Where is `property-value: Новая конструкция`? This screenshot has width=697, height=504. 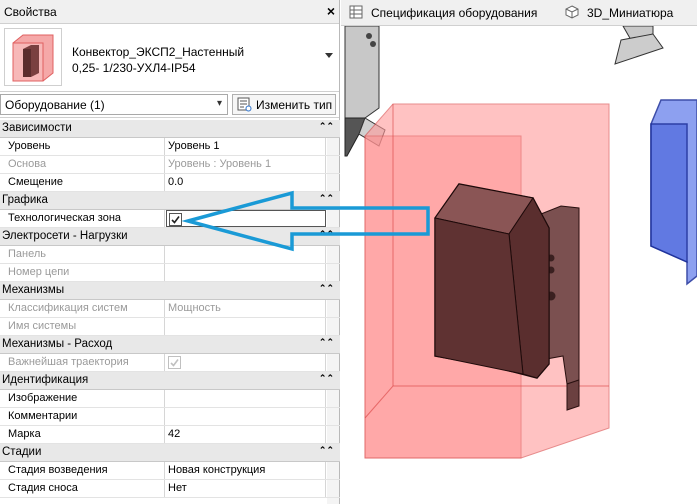
property-value: Новая конструкция is located at coordinates (246, 470).